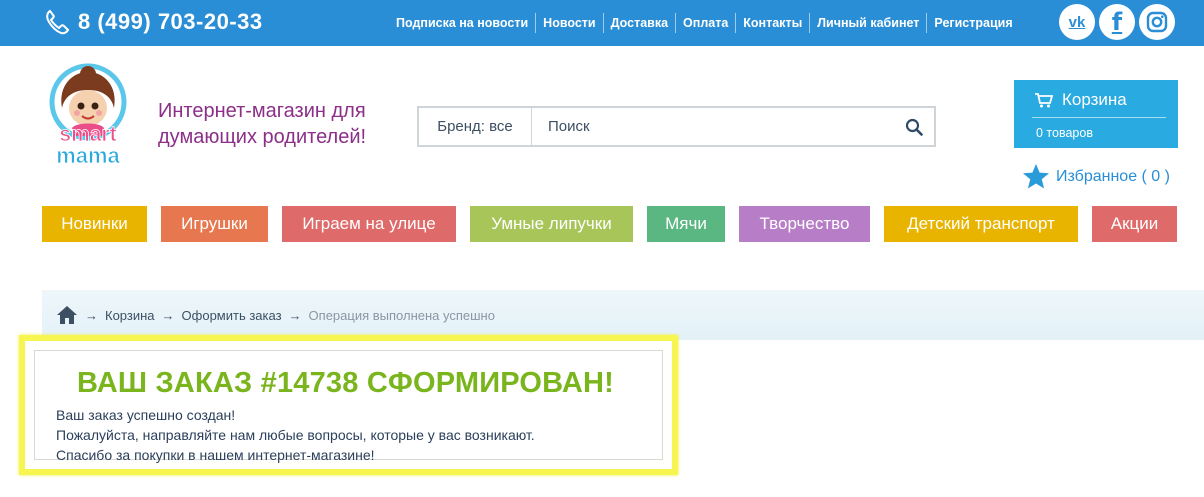  I want to click on phone-icon, so click(58, 22).